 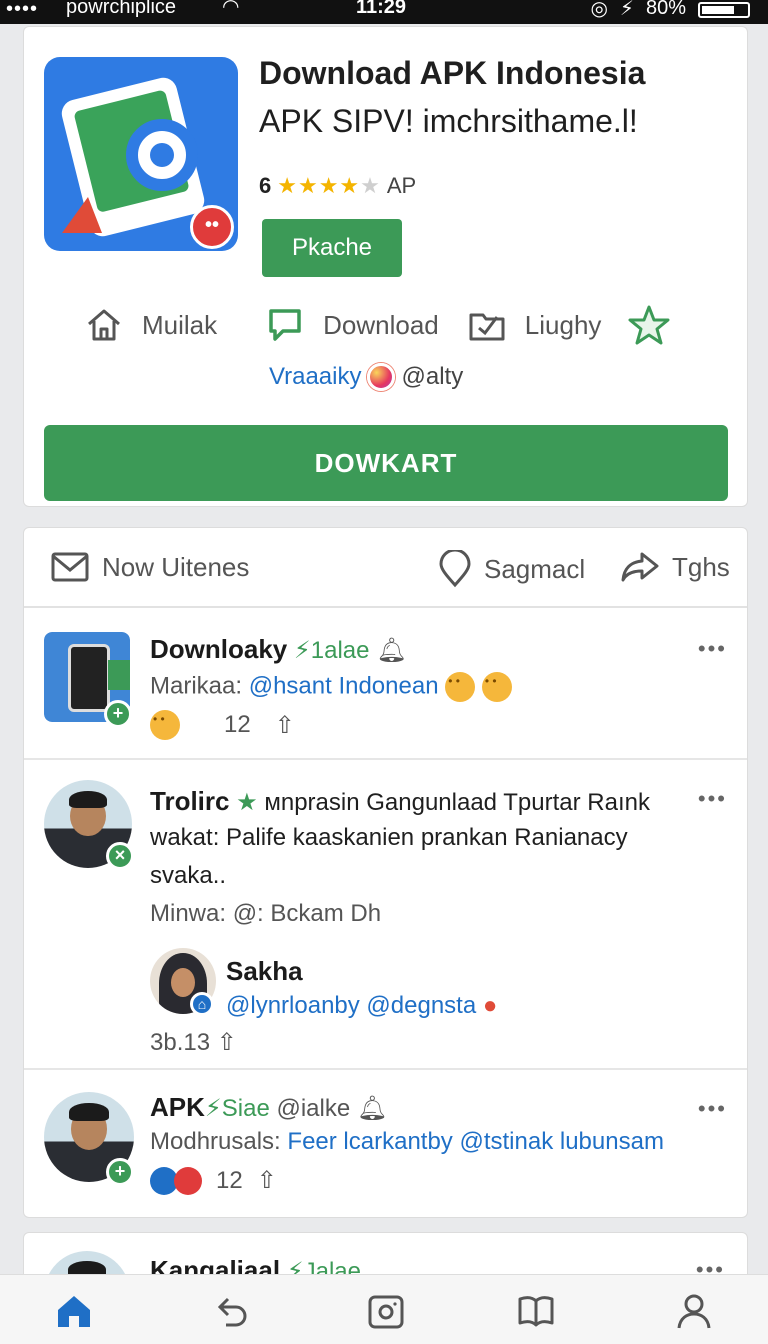 I want to click on lens-graphic, so click(x=162, y=155).